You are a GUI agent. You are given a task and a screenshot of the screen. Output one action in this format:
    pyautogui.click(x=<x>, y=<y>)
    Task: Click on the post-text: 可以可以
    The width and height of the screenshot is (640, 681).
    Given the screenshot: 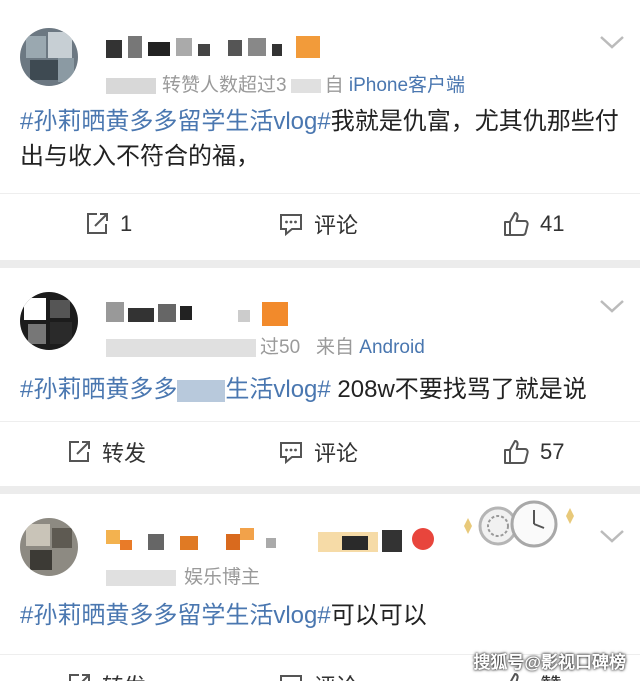 What is the action you would take?
    pyautogui.click(x=378, y=615)
    